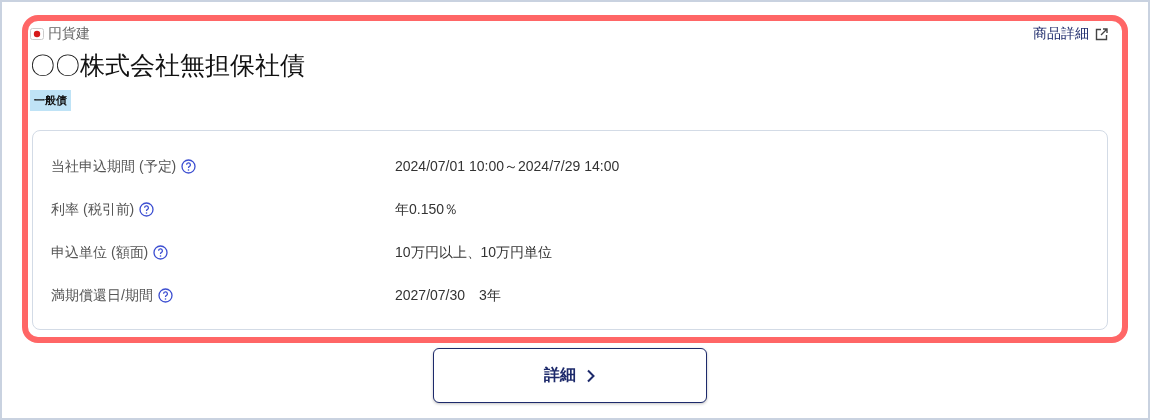 The width and height of the screenshot is (1150, 420). What do you see at coordinates (448, 295) in the screenshot?
I see `row-value: 2027/07/30 3年` at bounding box center [448, 295].